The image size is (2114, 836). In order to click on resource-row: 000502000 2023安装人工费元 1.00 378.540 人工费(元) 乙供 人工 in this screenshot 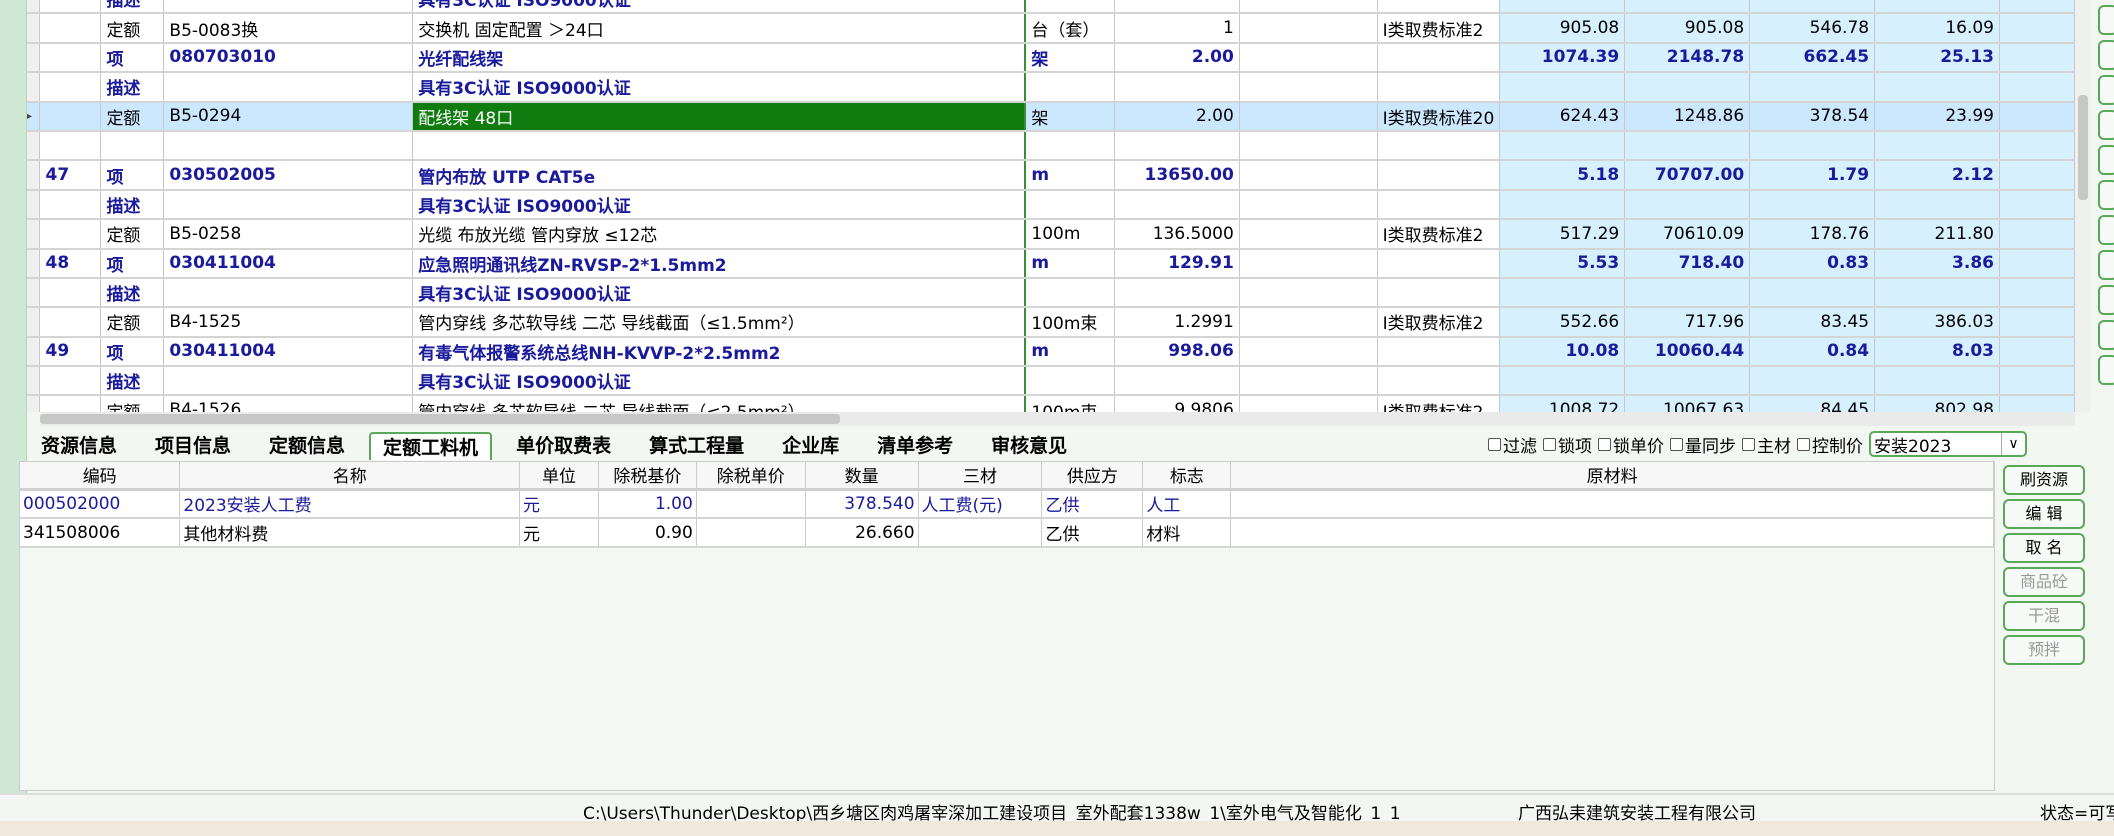, I will do `click(1007, 504)`.